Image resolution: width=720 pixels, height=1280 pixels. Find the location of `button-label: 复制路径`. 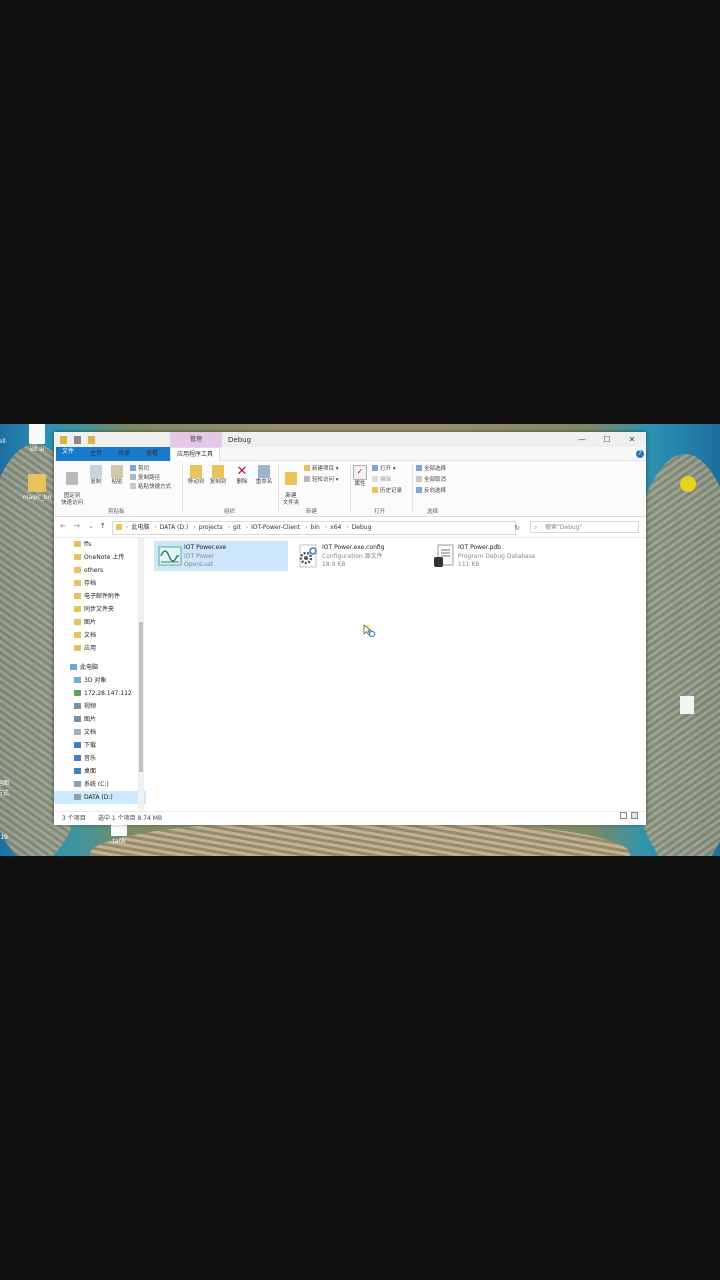

button-label: 复制路径 is located at coordinates (149, 478).